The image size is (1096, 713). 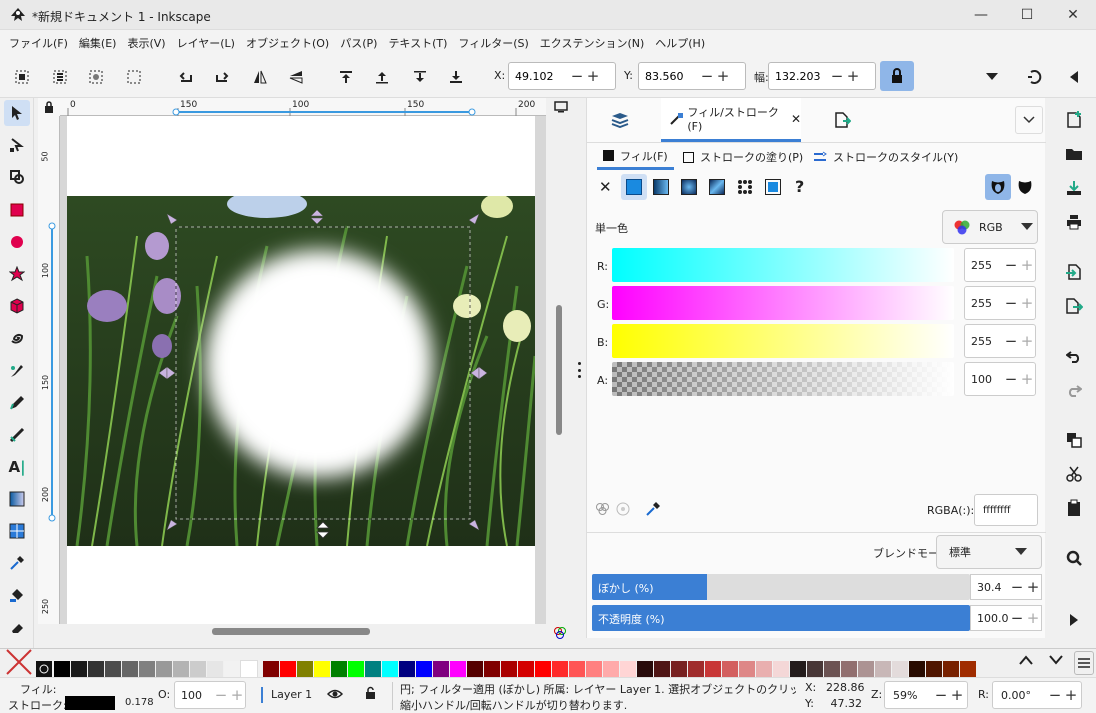 What do you see at coordinates (561, 107) in the screenshot?
I see `display-mode-icon` at bounding box center [561, 107].